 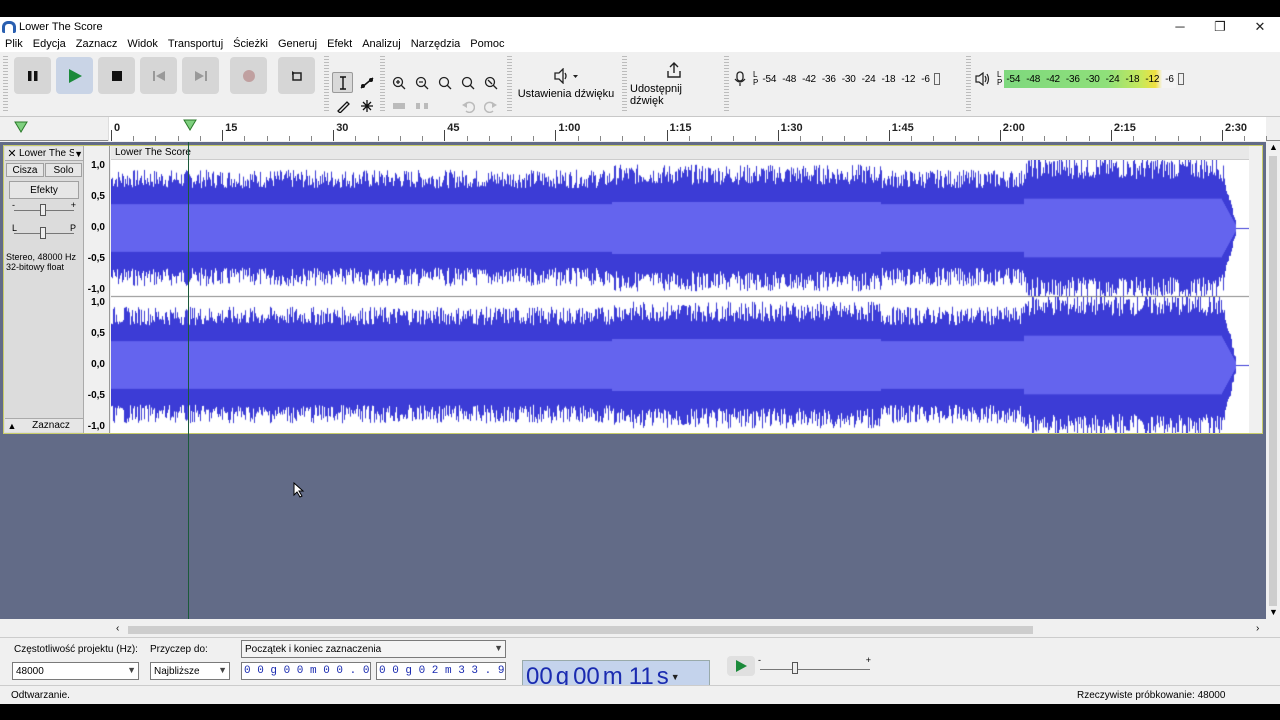 I want to click on share-audio-button: Udostępnij dźwięk, so click(x=674, y=84).